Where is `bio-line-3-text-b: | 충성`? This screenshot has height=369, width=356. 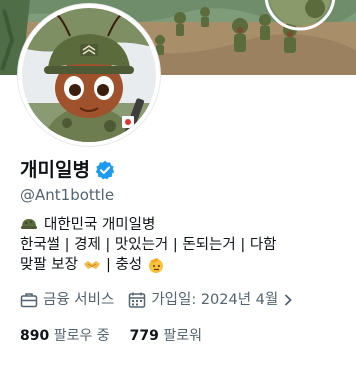
bio-line-3-text-b: | 충성 is located at coordinates (124, 265).